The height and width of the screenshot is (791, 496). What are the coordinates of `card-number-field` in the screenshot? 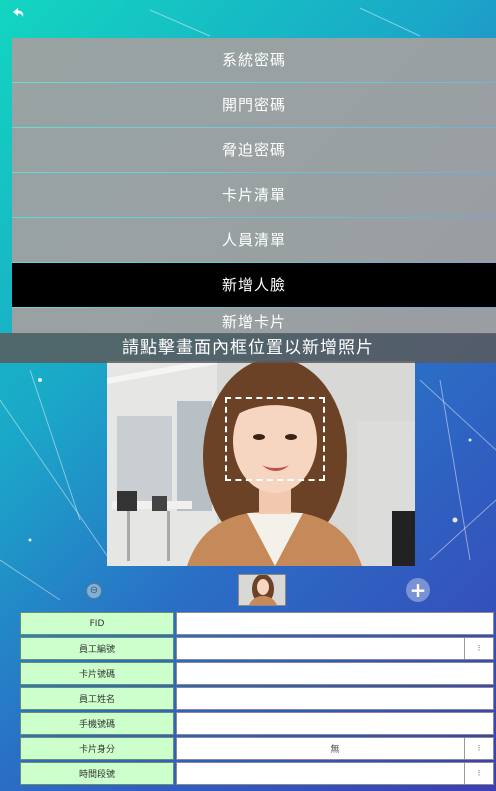 It's located at (335, 673).